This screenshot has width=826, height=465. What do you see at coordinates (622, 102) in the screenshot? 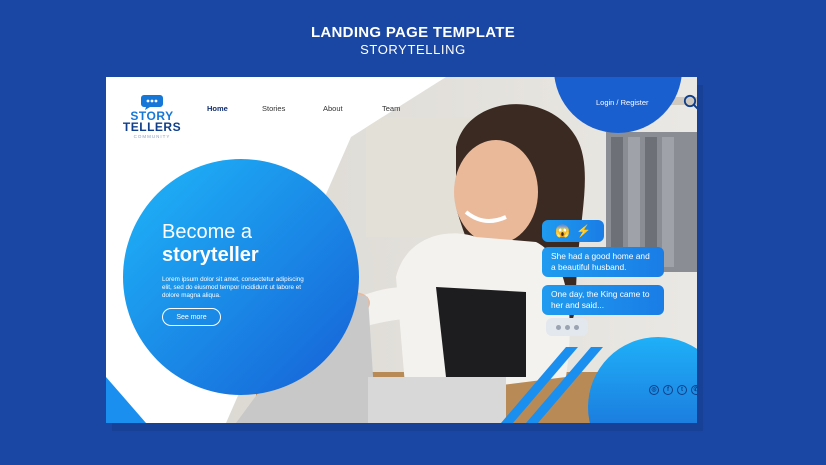
I see `login-register-link: Login / Register` at bounding box center [622, 102].